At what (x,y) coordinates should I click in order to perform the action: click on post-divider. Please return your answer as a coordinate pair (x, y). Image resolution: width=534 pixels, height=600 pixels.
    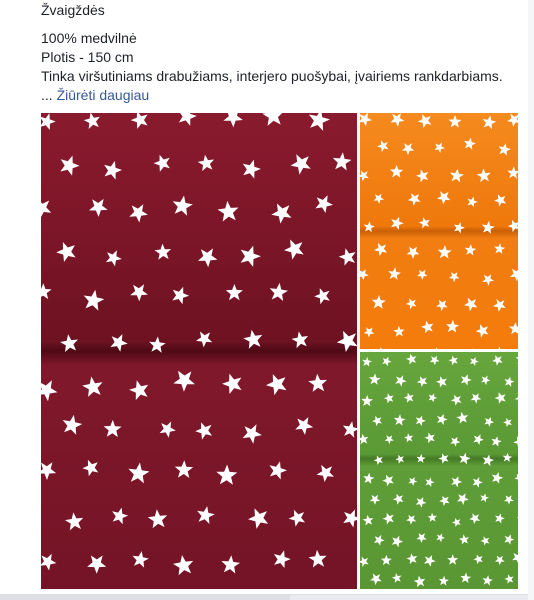
    Looking at the image, I should click on (145, 597).